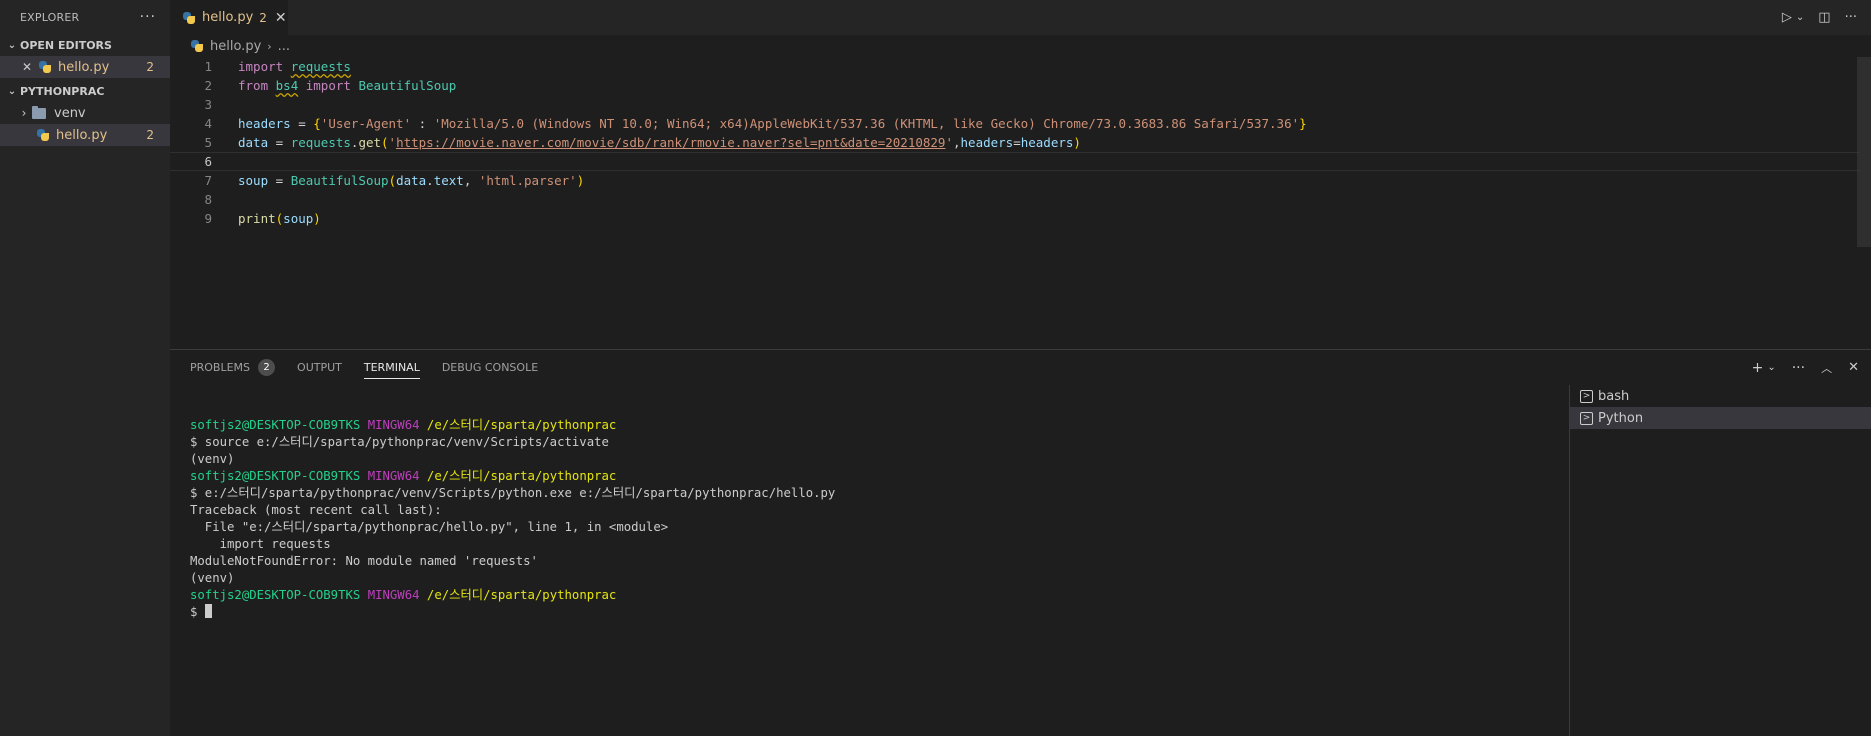 This screenshot has height=736, width=1871. What do you see at coordinates (448, 180) in the screenshot?
I see `token: text` at bounding box center [448, 180].